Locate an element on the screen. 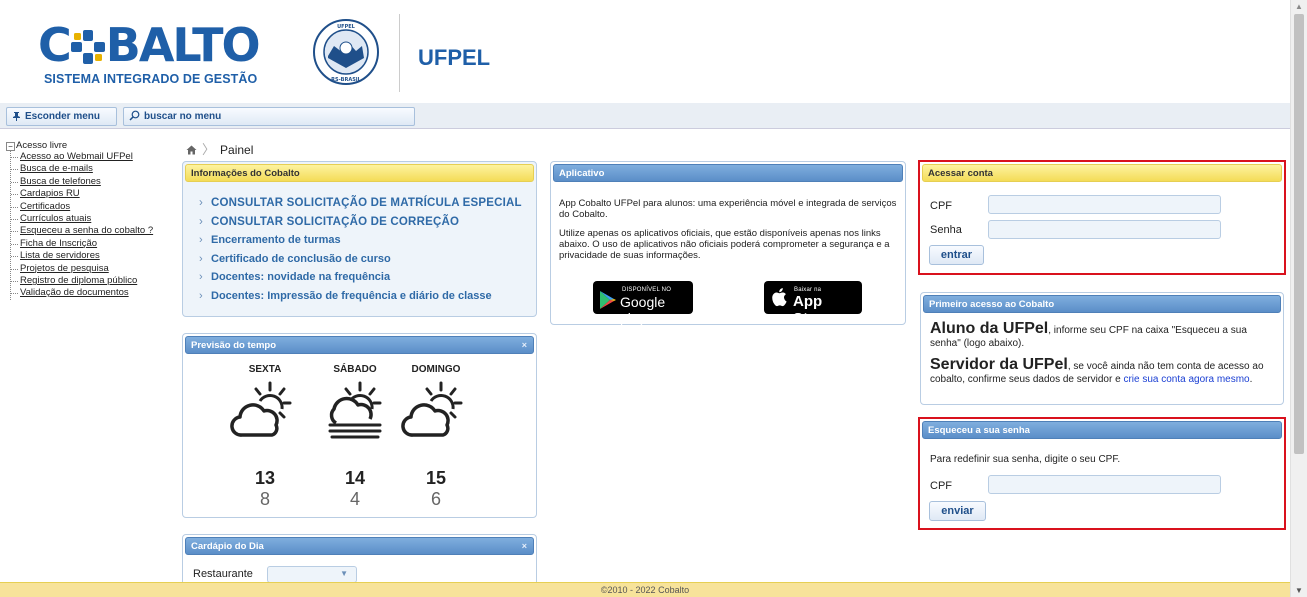  weather-min: 6 is located at coordinates (435, 499).